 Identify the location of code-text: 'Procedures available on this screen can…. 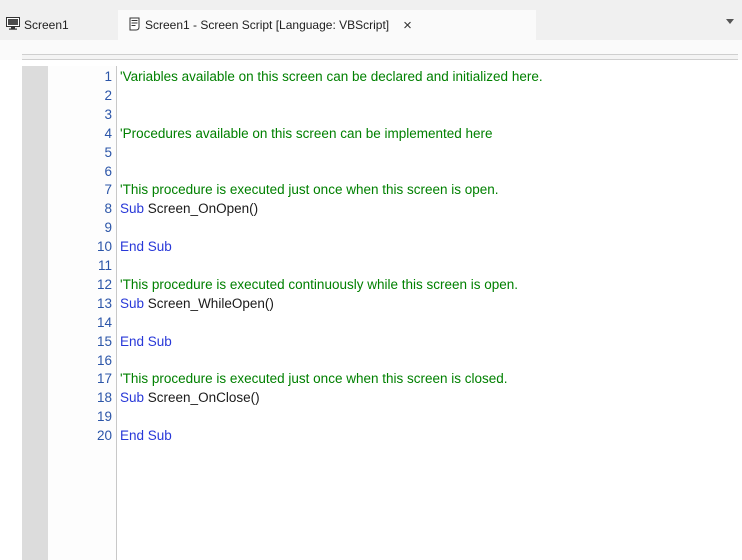
(306, 133).